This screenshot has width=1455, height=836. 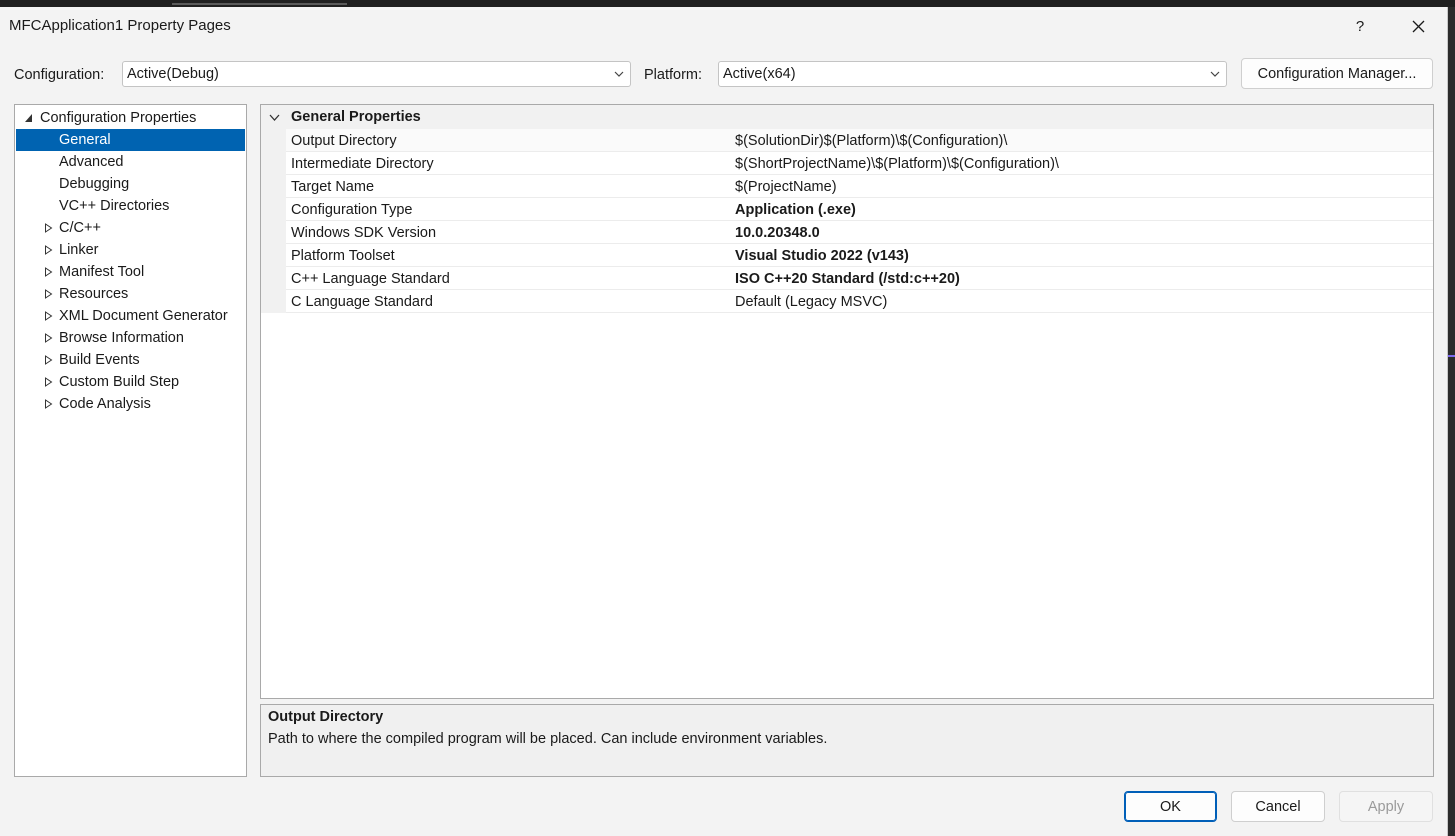 What do you see at coordinates (102, 272) in the screenshot?
I see `tree-item-label: Manifest Tool` at bounding box center [102, 272].